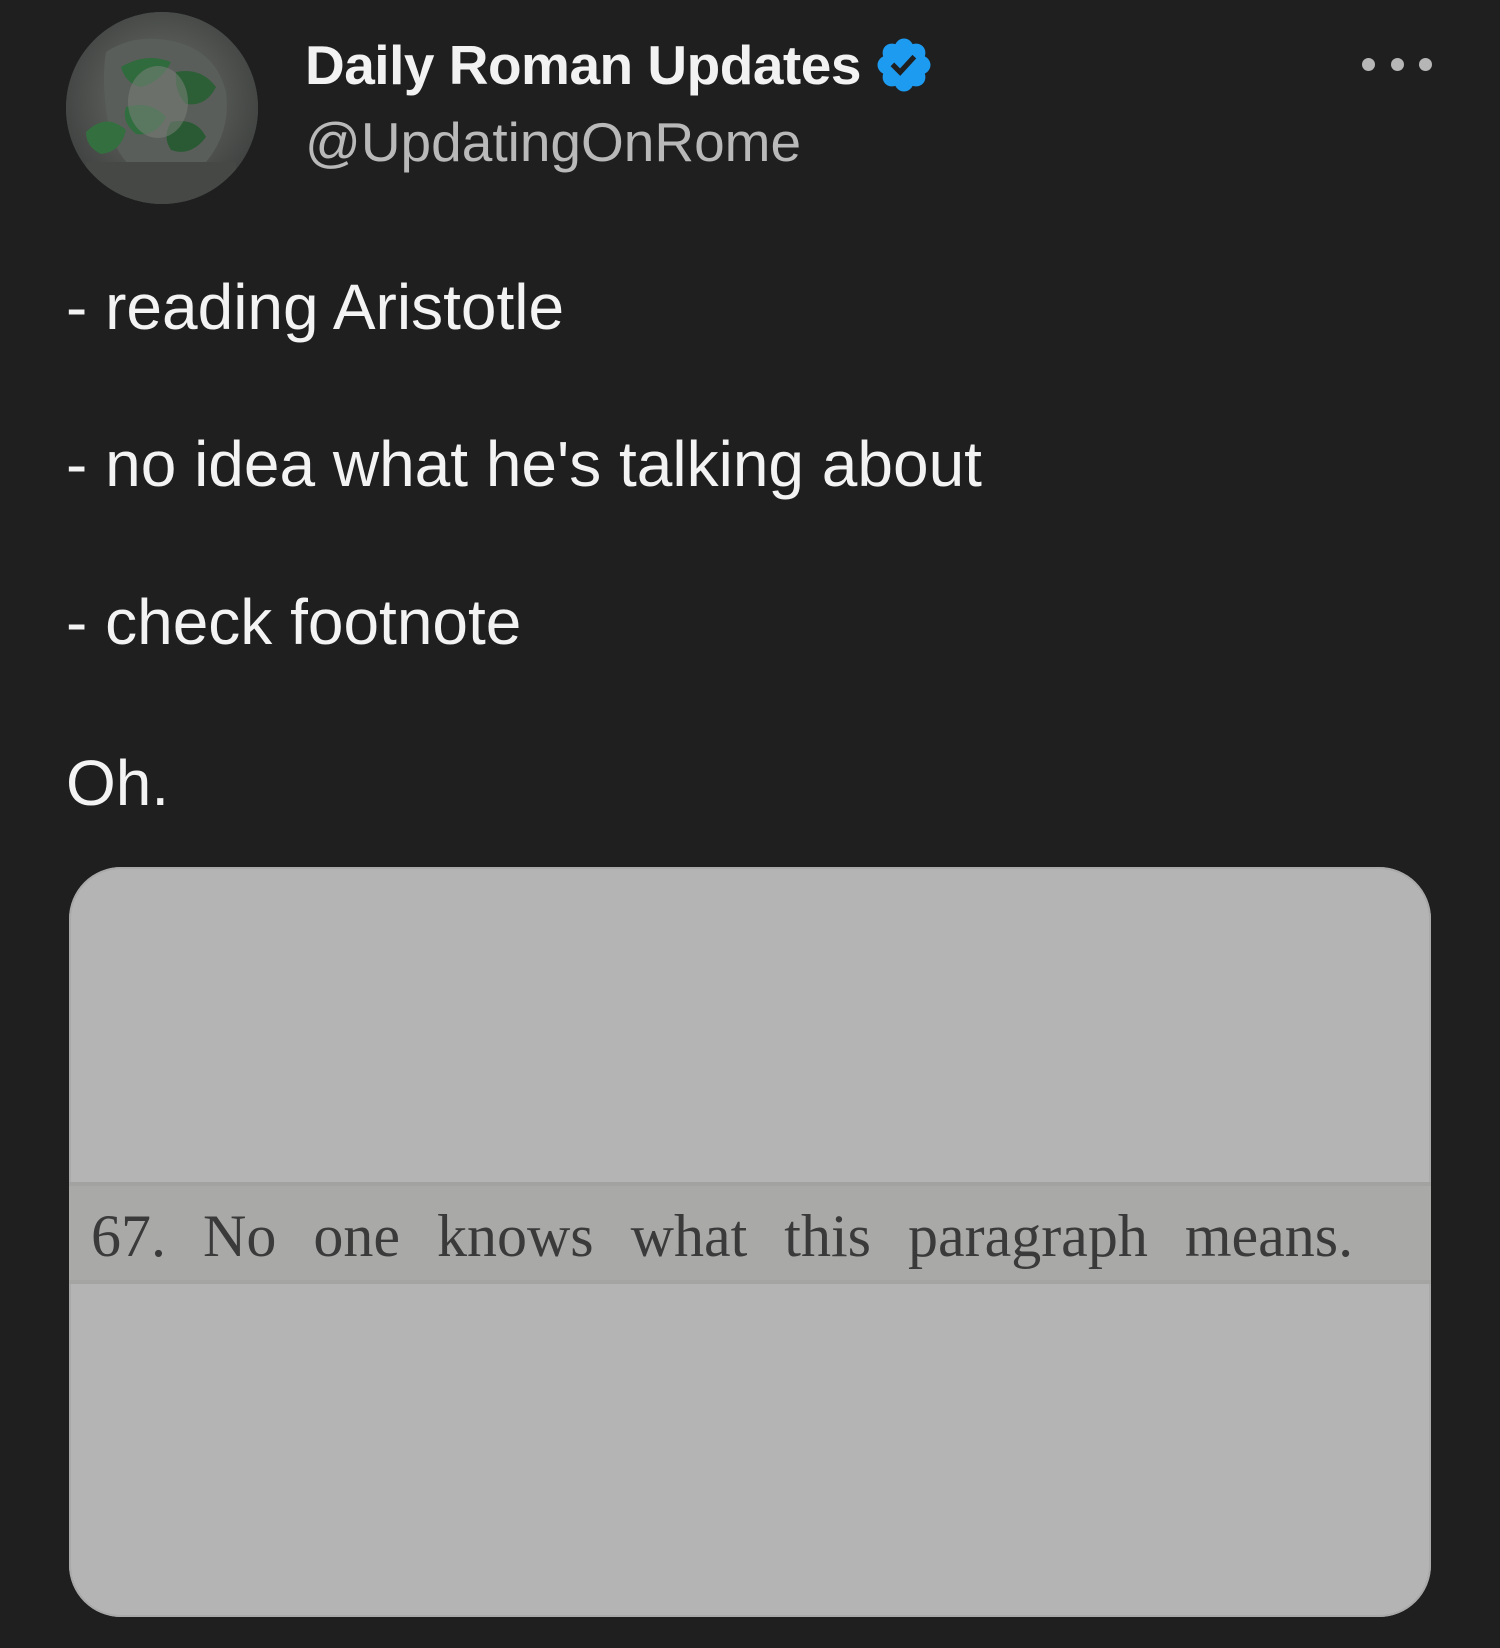 Image resolution: width=1500 pixels, height=1648 pixels. What do you see at coordinates (583, 65) in the screenshot?
I see `author-display-name: Daily Roman Updates` at bounding box center [583, 65].